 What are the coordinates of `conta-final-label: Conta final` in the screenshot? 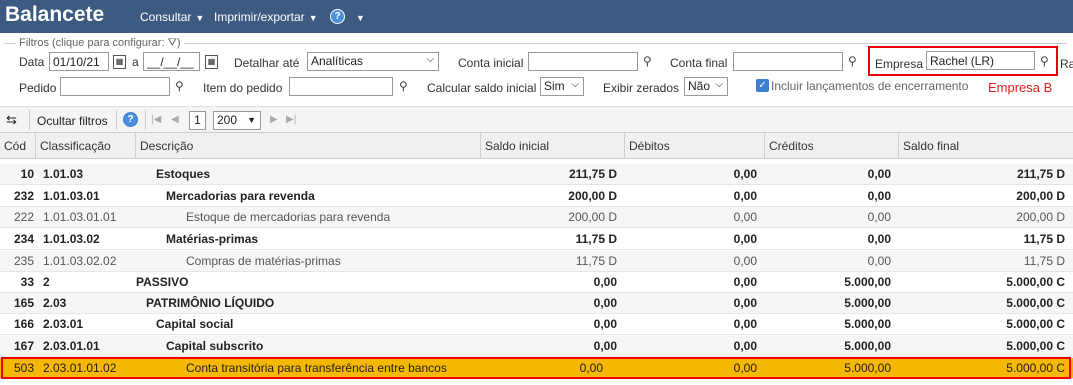 It's located at (699, 63).